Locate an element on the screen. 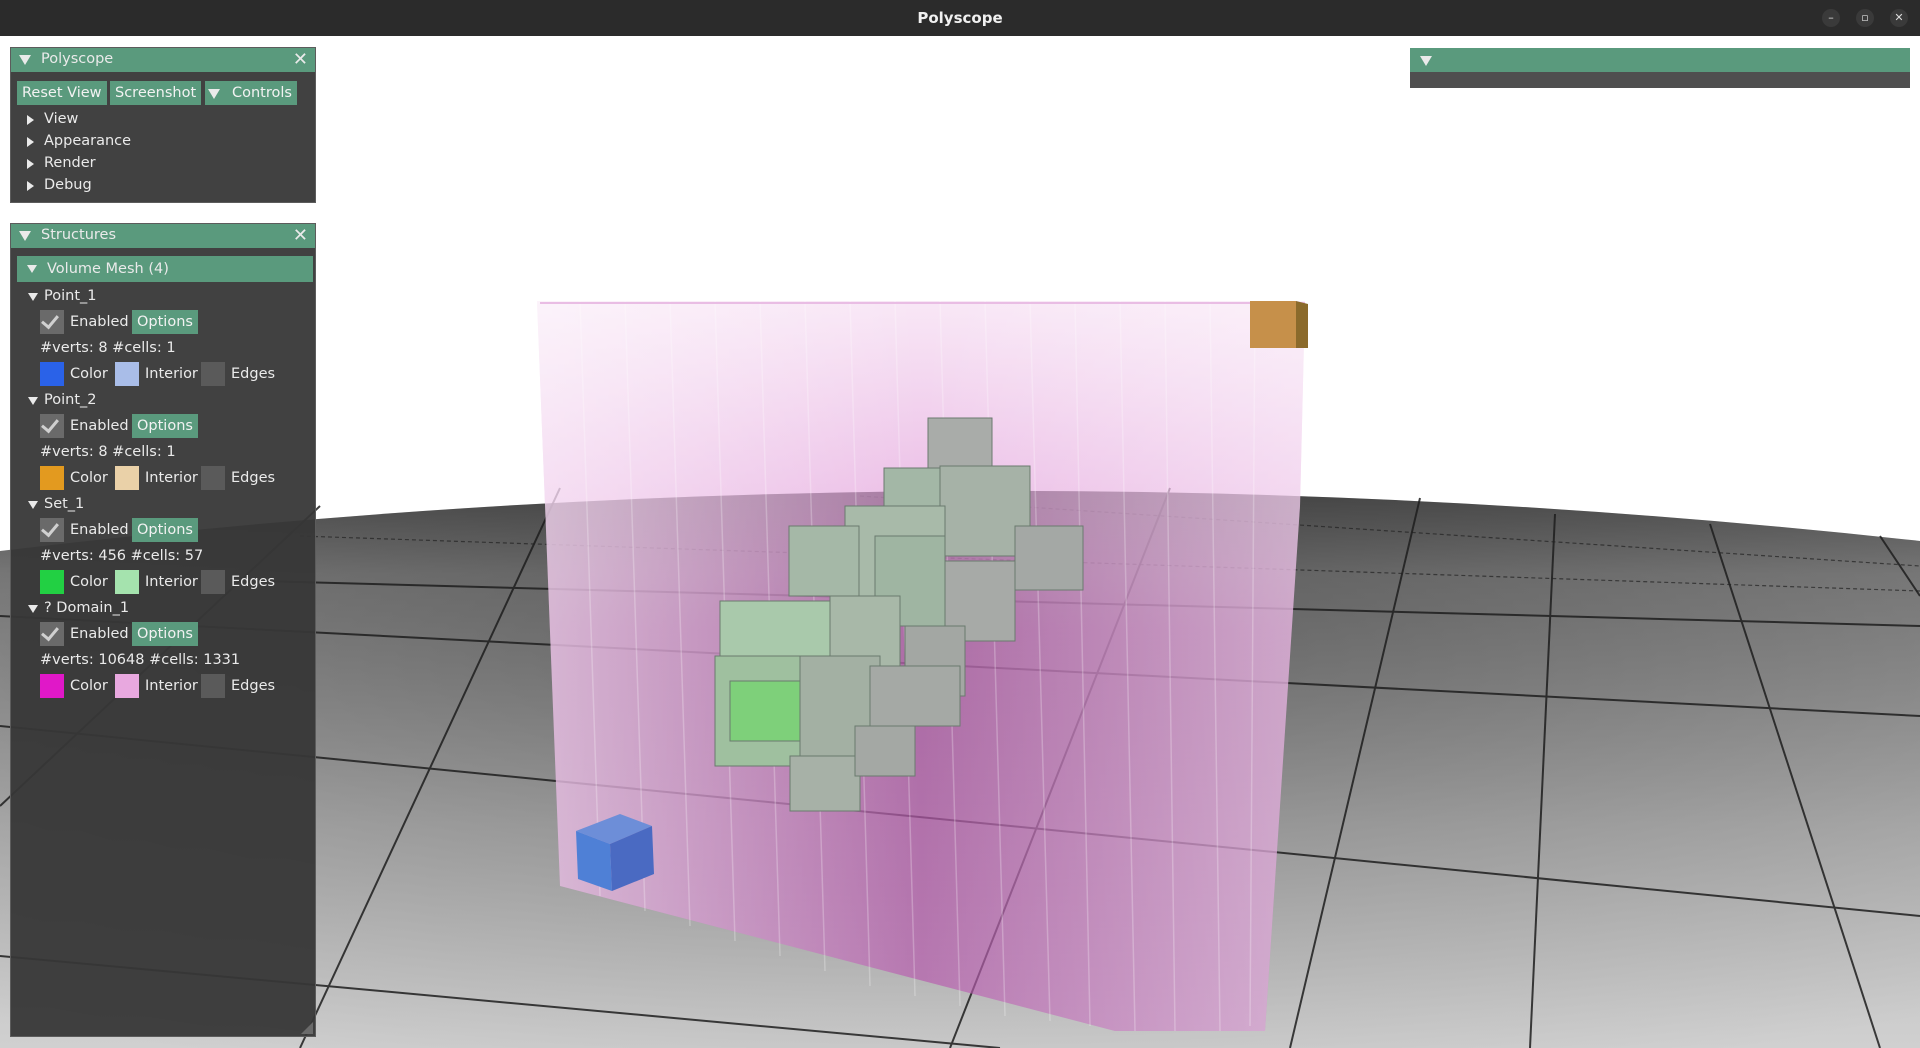 Image resolution: width=1920 pixels, height=1048 pixels. structure-stats: #verts: 456 #cells: 57 is located at coordinates (122, 556).